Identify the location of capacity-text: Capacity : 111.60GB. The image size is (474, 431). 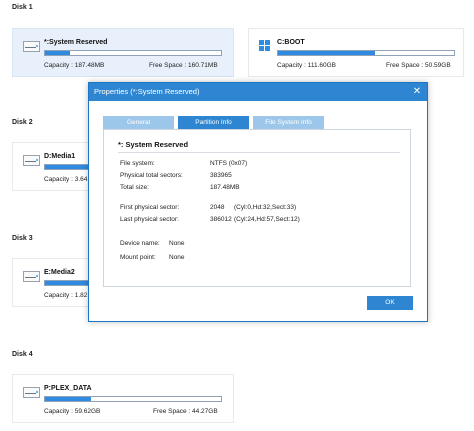
(307, 65).